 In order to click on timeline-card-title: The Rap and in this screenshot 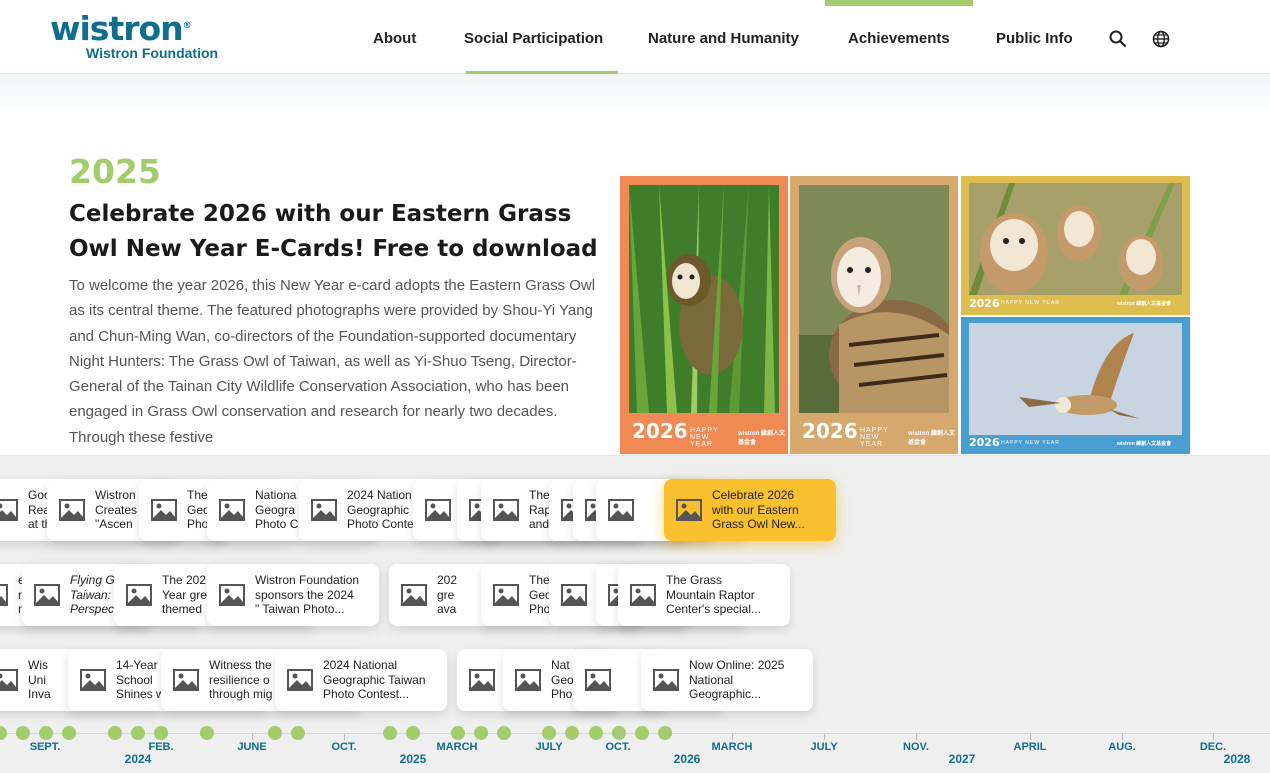, I will do `click(540, 510)`.